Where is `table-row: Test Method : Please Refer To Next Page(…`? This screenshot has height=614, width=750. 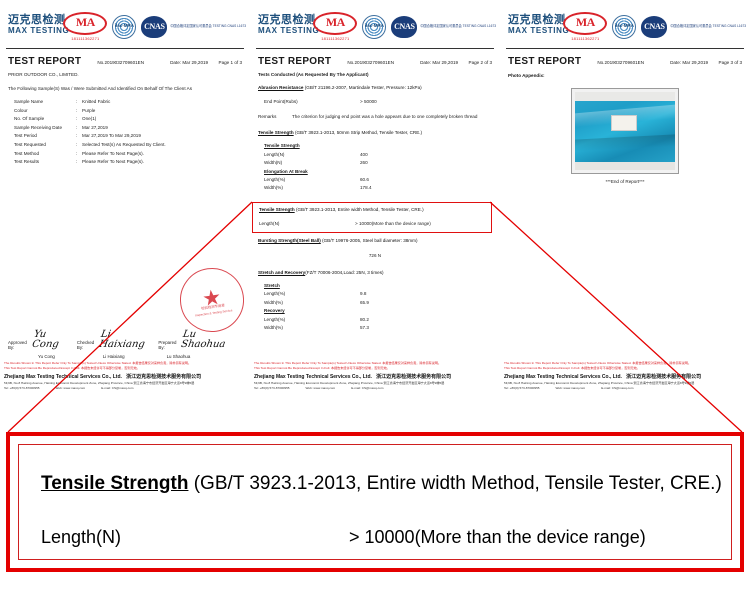
table-row: Test Method : Please Refer To Next Page(… is located at coordinates (132, 154).